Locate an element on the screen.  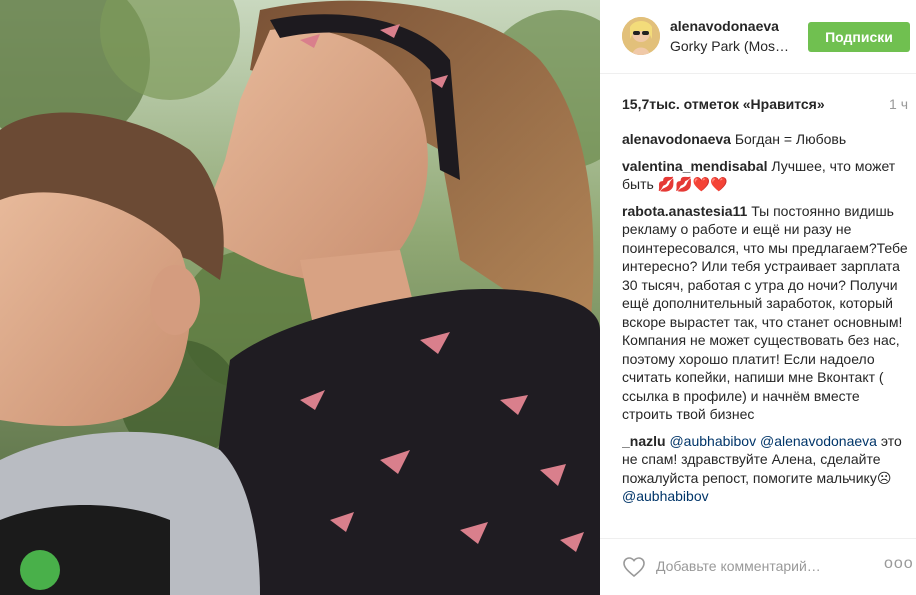
comment-username: rabota.anastesia11 is located at coordinates (684, 211).